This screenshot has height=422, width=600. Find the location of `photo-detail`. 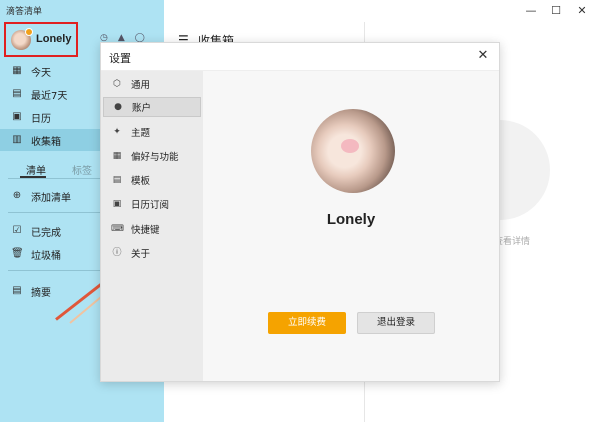

photo-detail is located at coordinates (350, 146).